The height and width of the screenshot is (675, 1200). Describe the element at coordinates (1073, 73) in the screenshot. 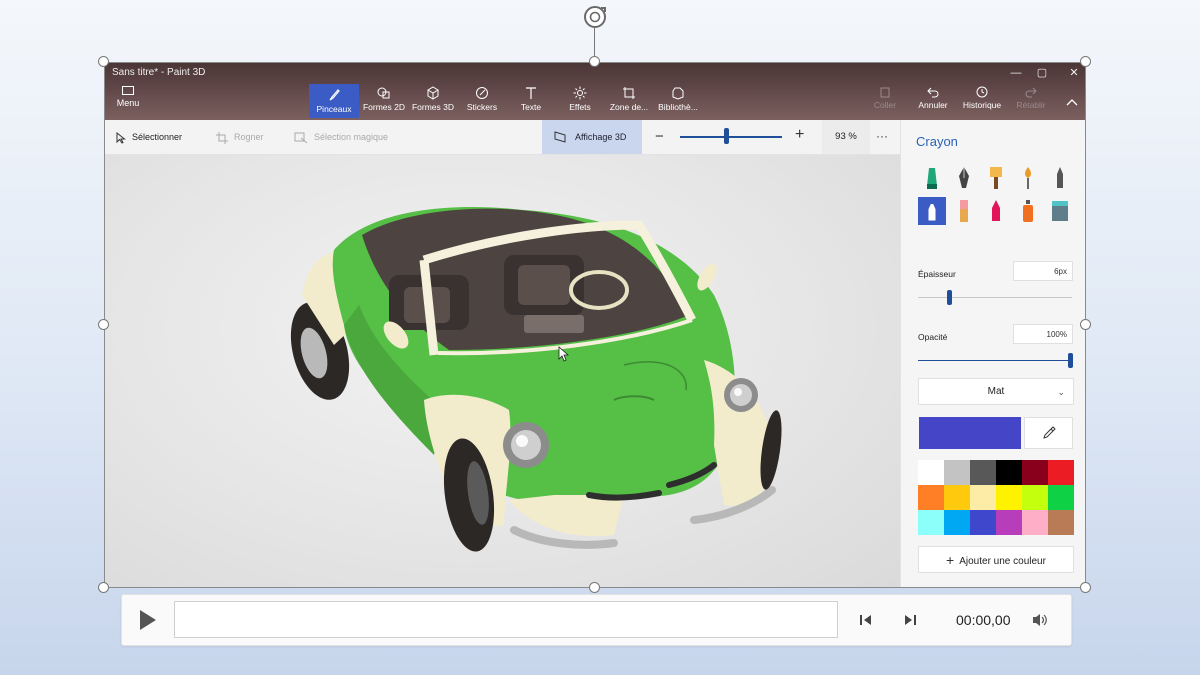

I see `close-button: ✕` at that location.